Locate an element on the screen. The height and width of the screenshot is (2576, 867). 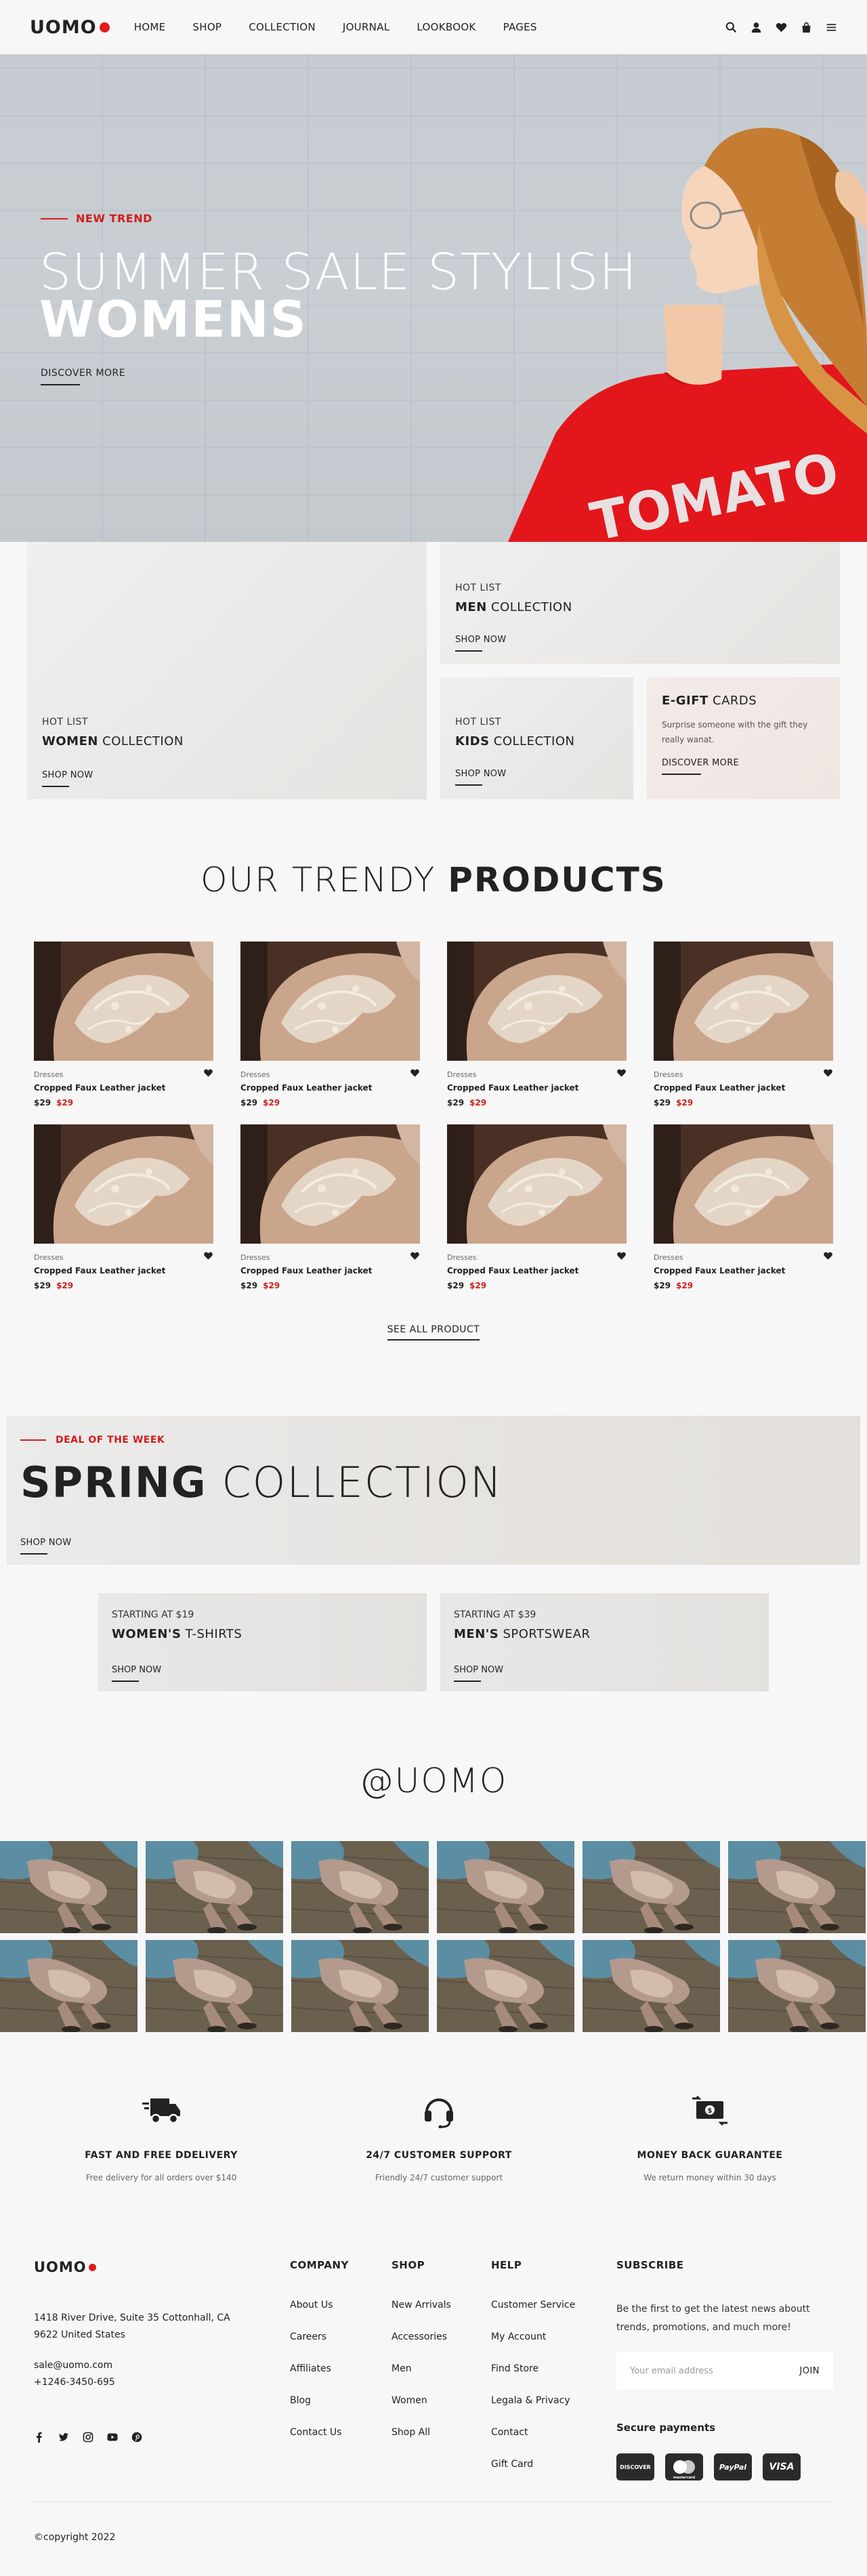
footer-link-my-account: My Account is located at coordinates (533, 2336).